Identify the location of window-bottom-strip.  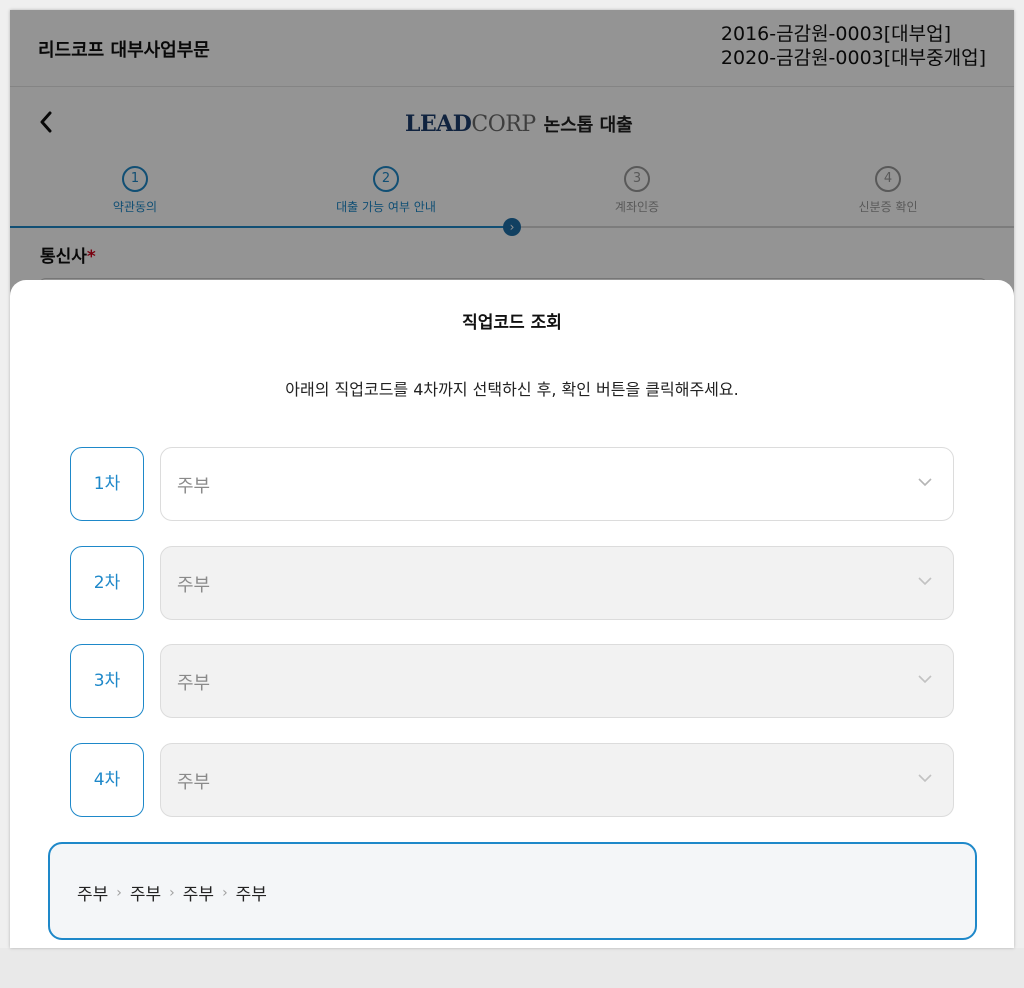
(512, 968).